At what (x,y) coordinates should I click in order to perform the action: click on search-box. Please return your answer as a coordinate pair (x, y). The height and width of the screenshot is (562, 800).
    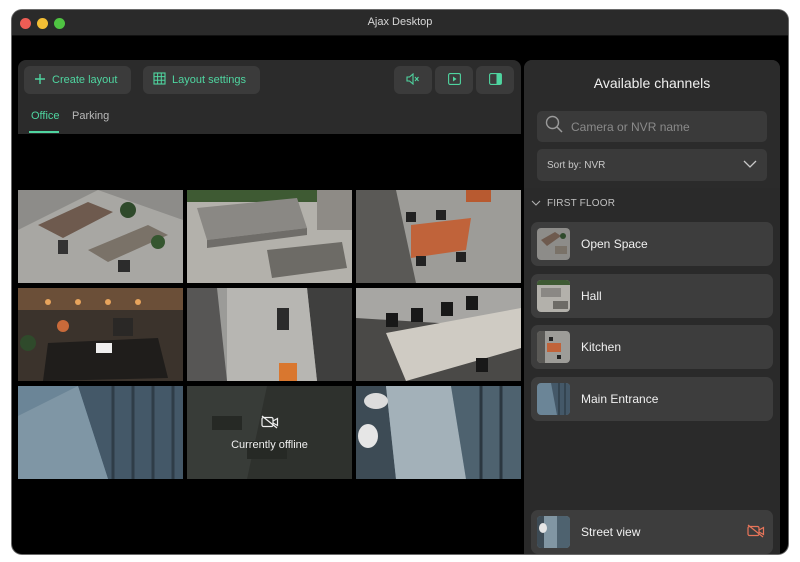
    Looking at the image, I should click on (652, 126).